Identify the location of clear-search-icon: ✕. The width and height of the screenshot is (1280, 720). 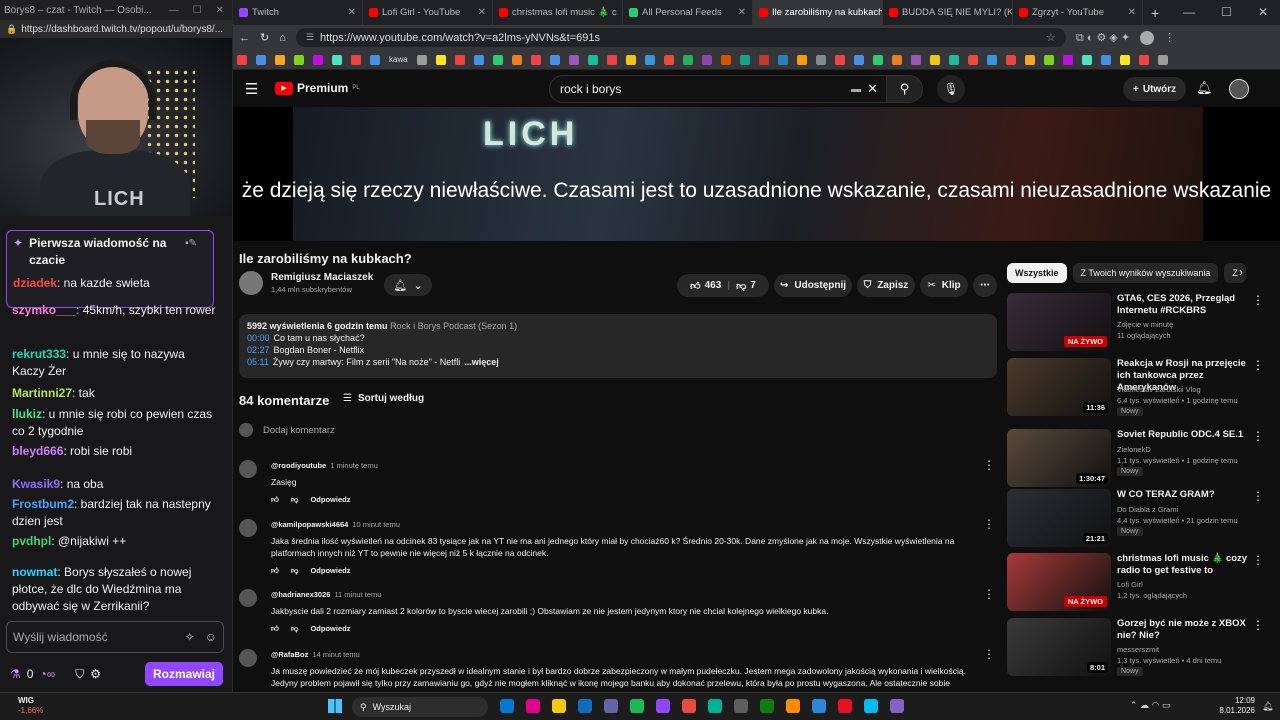
(872, 89).